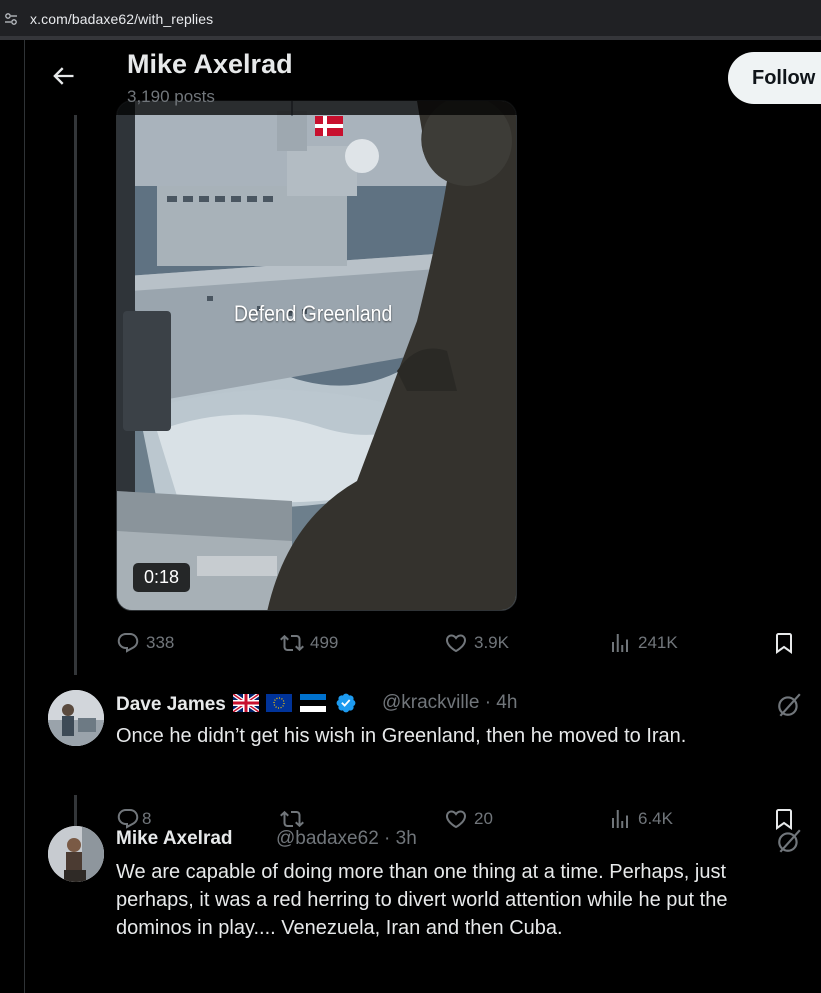 This screenshot has height=993, width=821. What do you see at coordinates (309, 643) in the screenshot?
I see `repost-button: 499` at bounding box center [309, 643].